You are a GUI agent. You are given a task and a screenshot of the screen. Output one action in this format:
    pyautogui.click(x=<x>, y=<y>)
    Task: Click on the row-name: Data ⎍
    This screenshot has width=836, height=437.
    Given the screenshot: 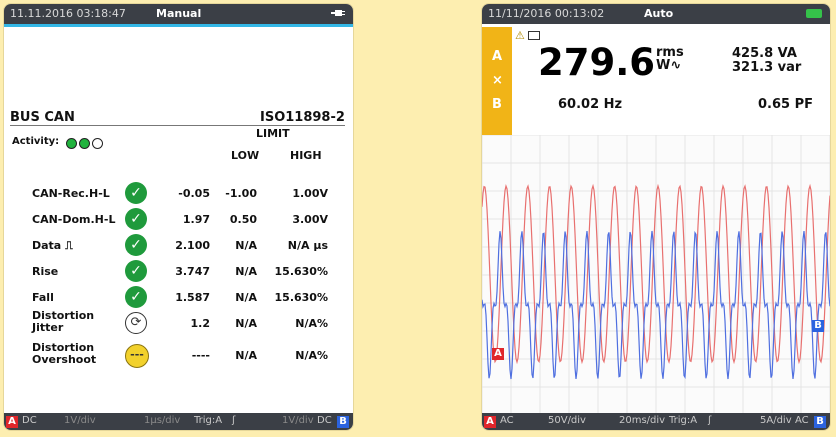 What is the action you would take?
    pyautogui.click(x=52, y=245)
    